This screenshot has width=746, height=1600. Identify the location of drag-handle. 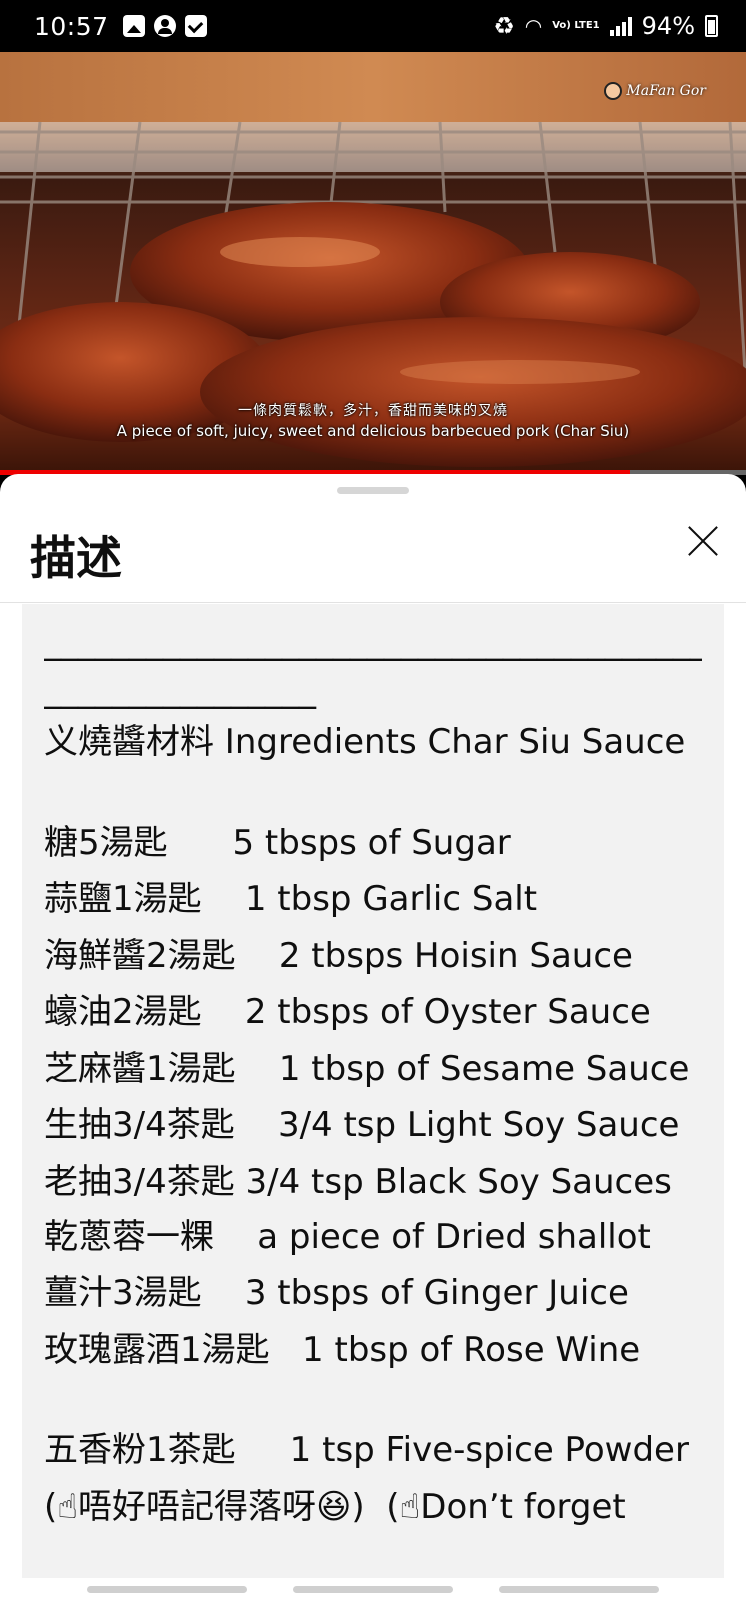
(373, 490).